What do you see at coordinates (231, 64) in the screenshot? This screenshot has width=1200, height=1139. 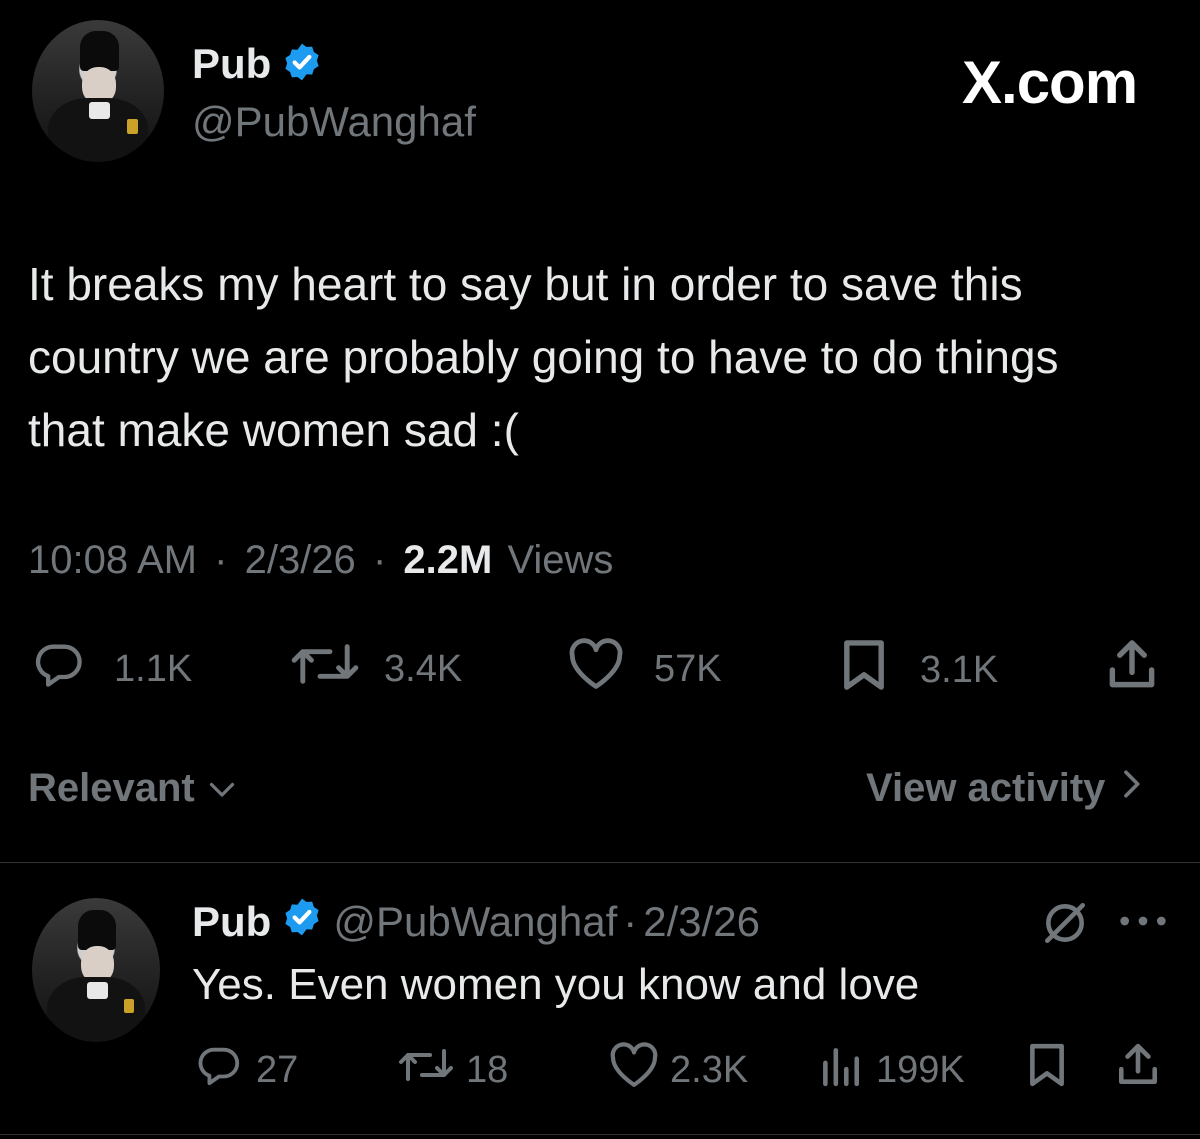 I see `author-display-name: Pub` at bounding box center [231, 64].